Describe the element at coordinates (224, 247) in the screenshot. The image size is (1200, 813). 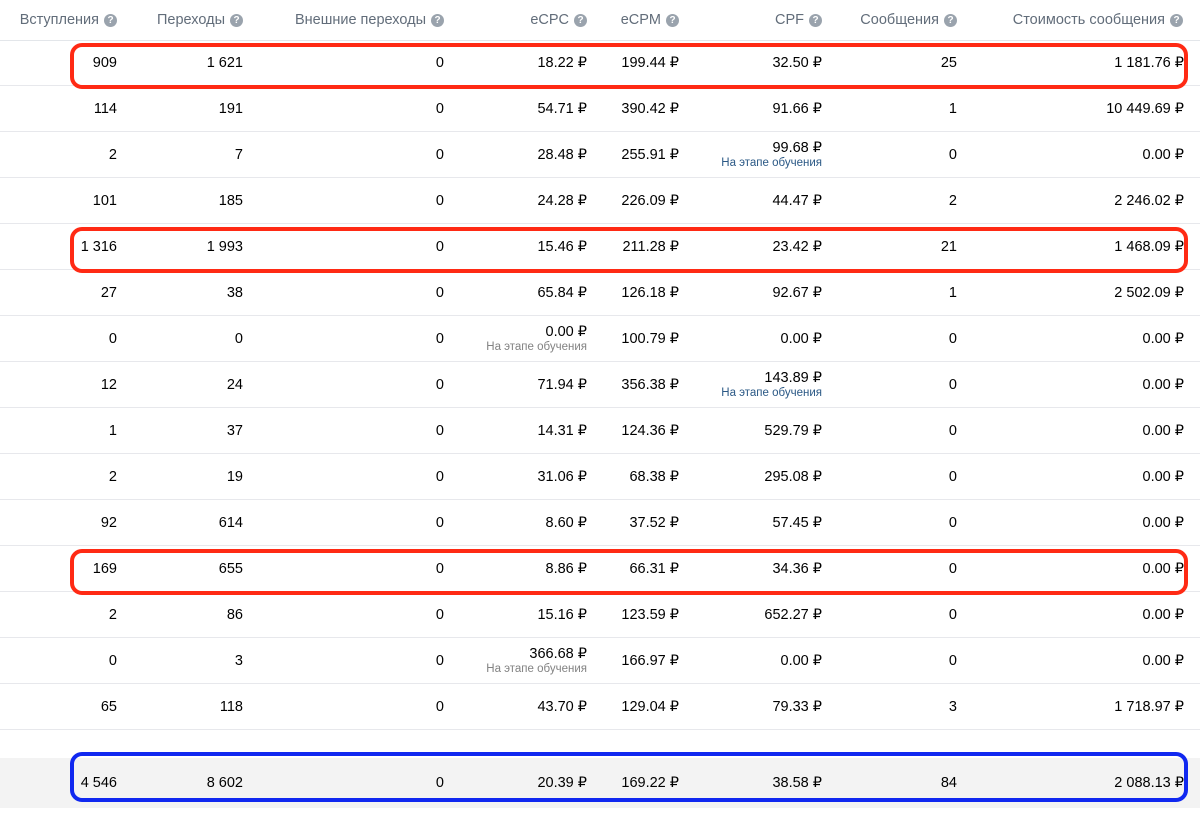
I see `cell-value: 1 993` at that location.